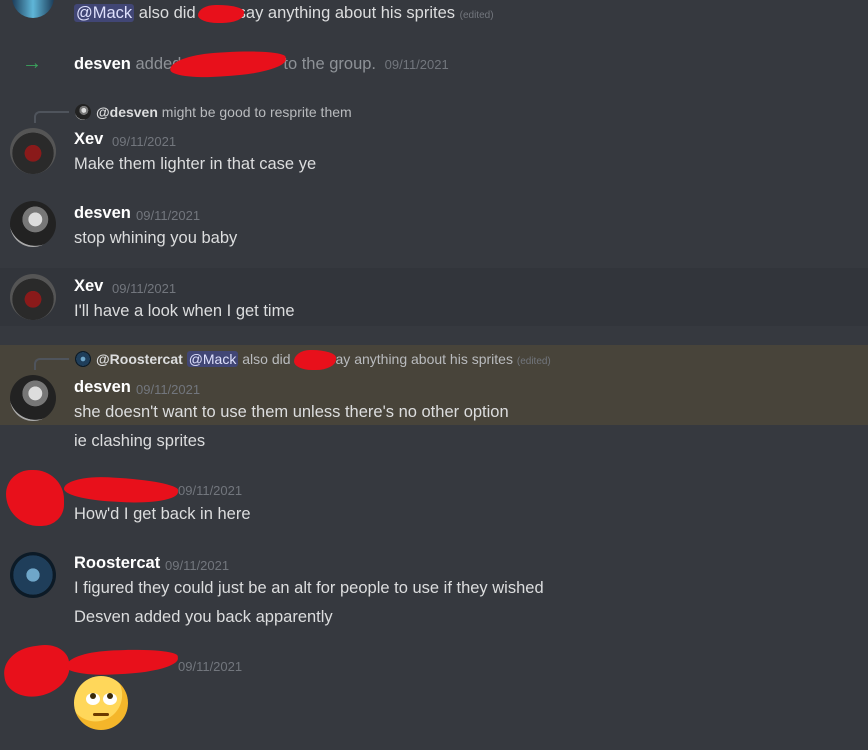 The image size is (868, 750). Describe the element at coordinates (330, 64) in the screenshot. I see `system-text: to the group.` at that location.